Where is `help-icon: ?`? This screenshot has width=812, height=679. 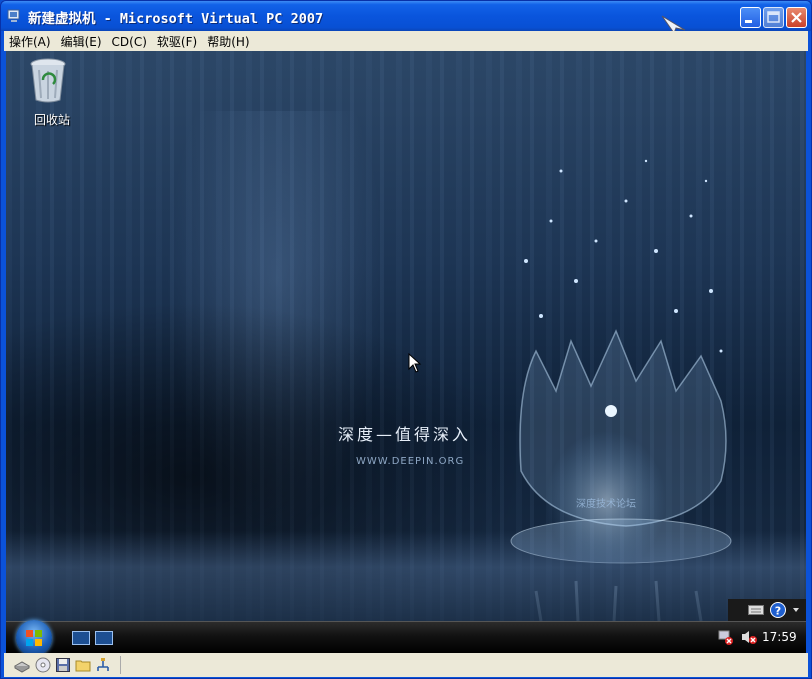 help-icon: ? is located at coordinates (778, 610).